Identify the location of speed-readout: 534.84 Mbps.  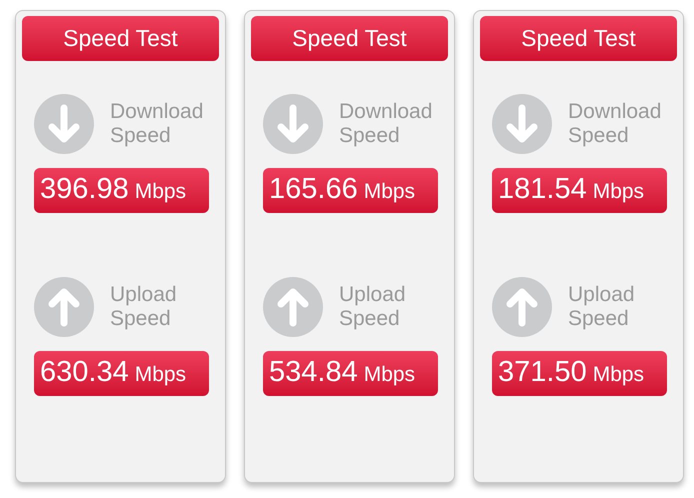
(350, 373).